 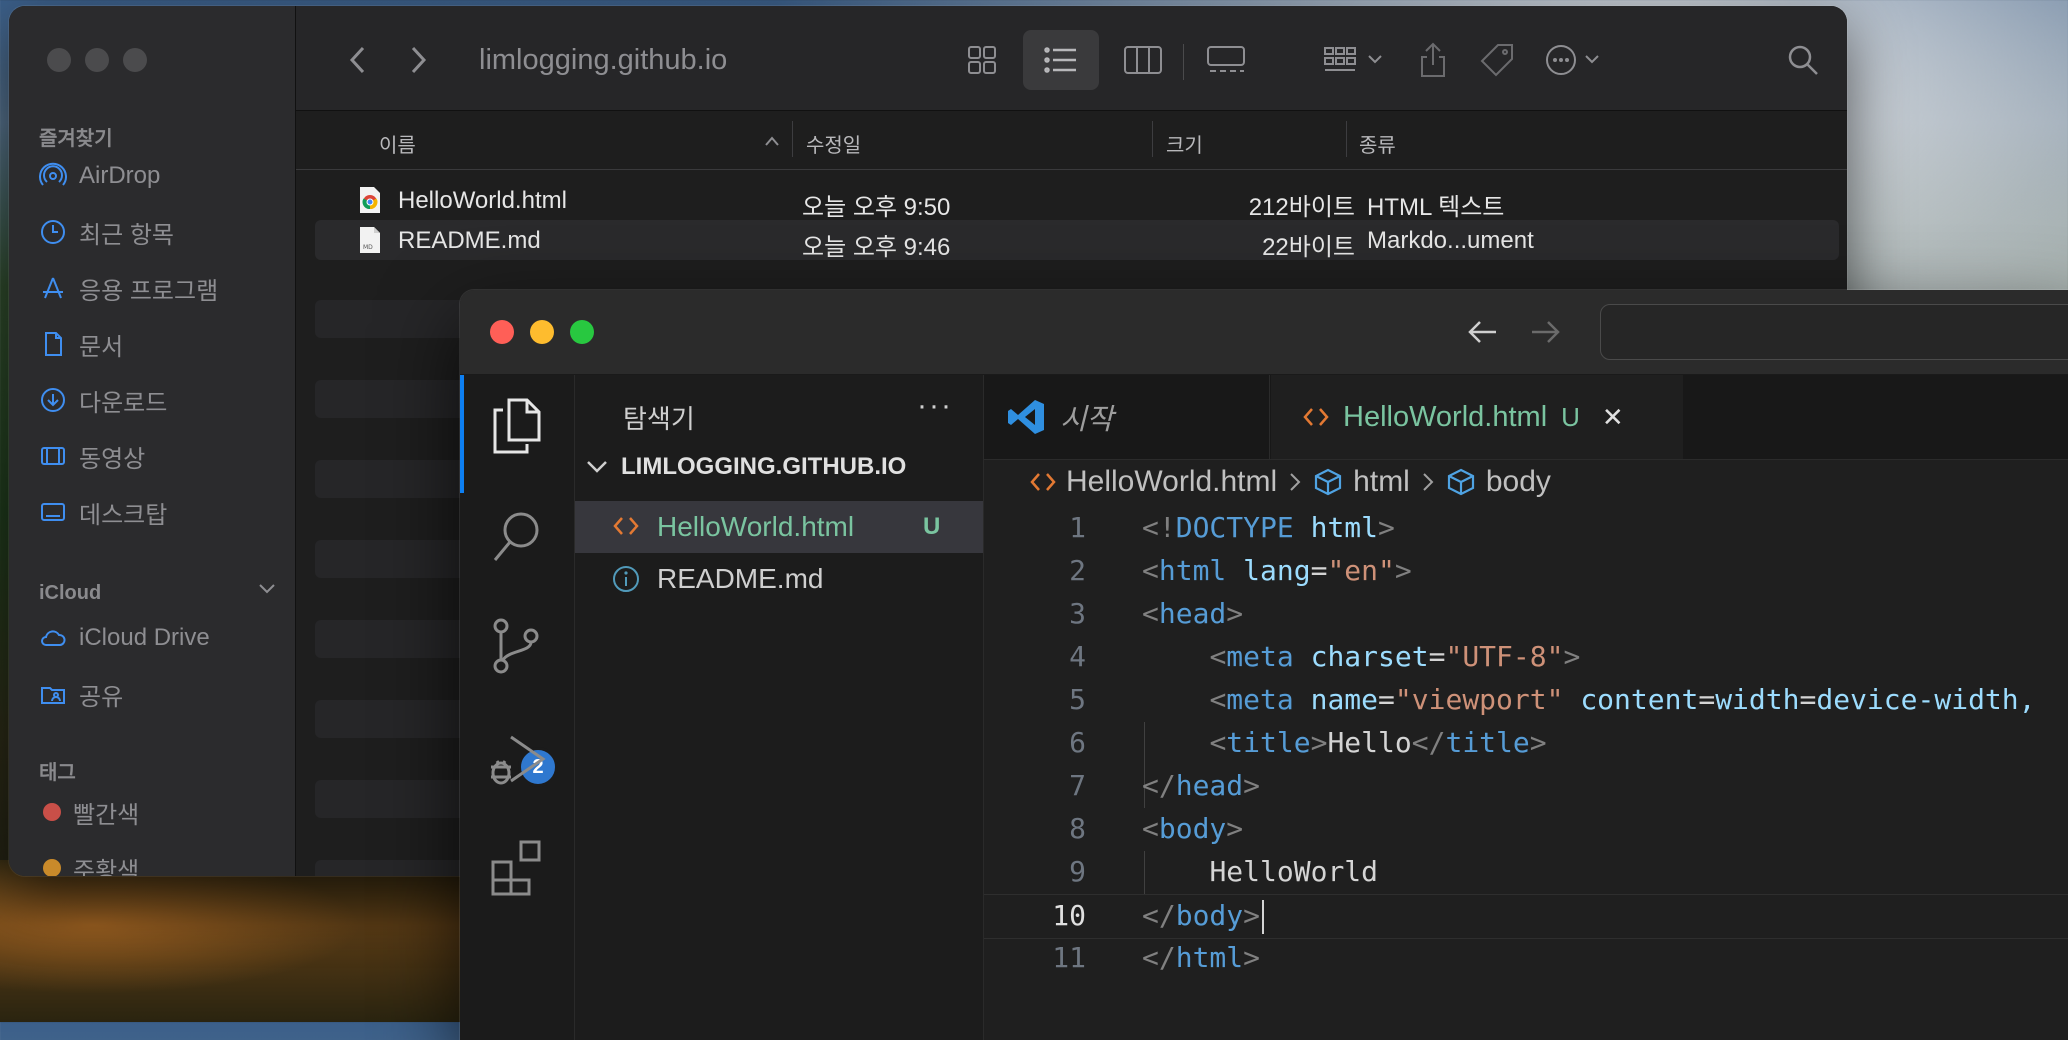 What do you see at coordinates (1526, 657) in the screenshot?
I see `code-line: 4 <meta charset="UTF-8">` at bounding box center [1526, 657].